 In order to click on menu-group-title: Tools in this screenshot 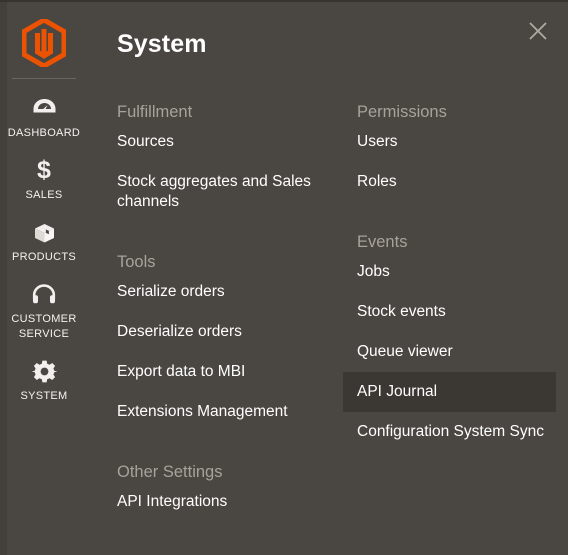, I will do `click(136, 262)`.